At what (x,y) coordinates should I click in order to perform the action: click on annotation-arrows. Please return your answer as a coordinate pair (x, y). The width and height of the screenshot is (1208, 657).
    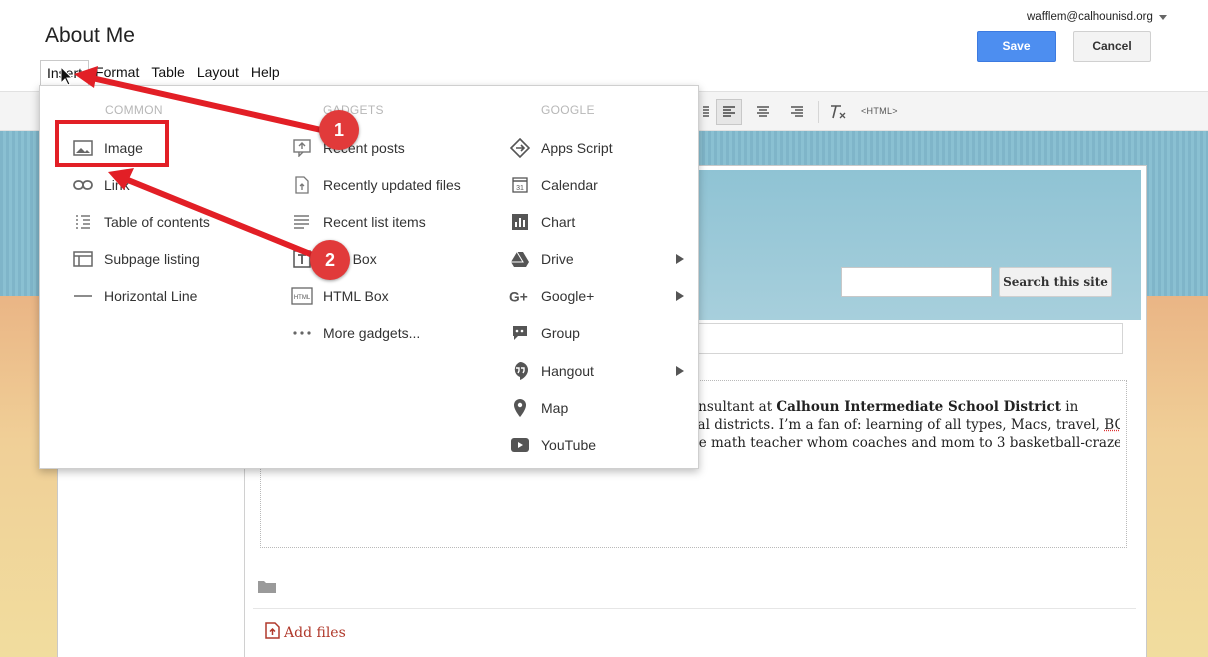
    Looking at the image, I should click on (195, 163).